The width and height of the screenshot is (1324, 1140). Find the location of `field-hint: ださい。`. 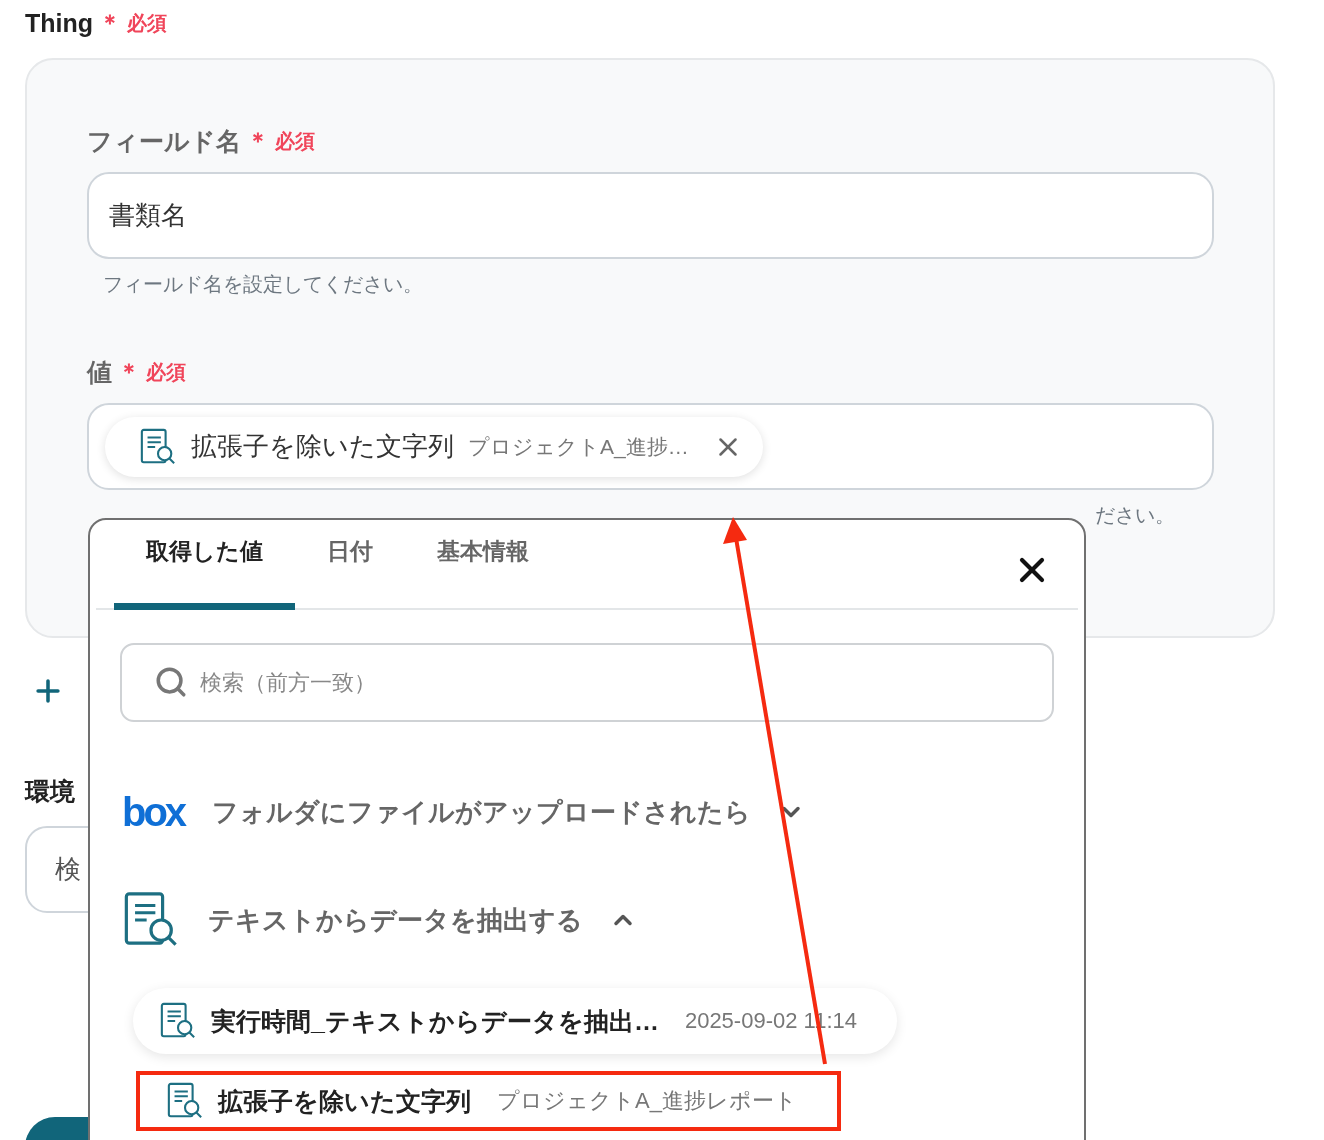

field-hint: ださい。 is located at coordinates (1135, 515).